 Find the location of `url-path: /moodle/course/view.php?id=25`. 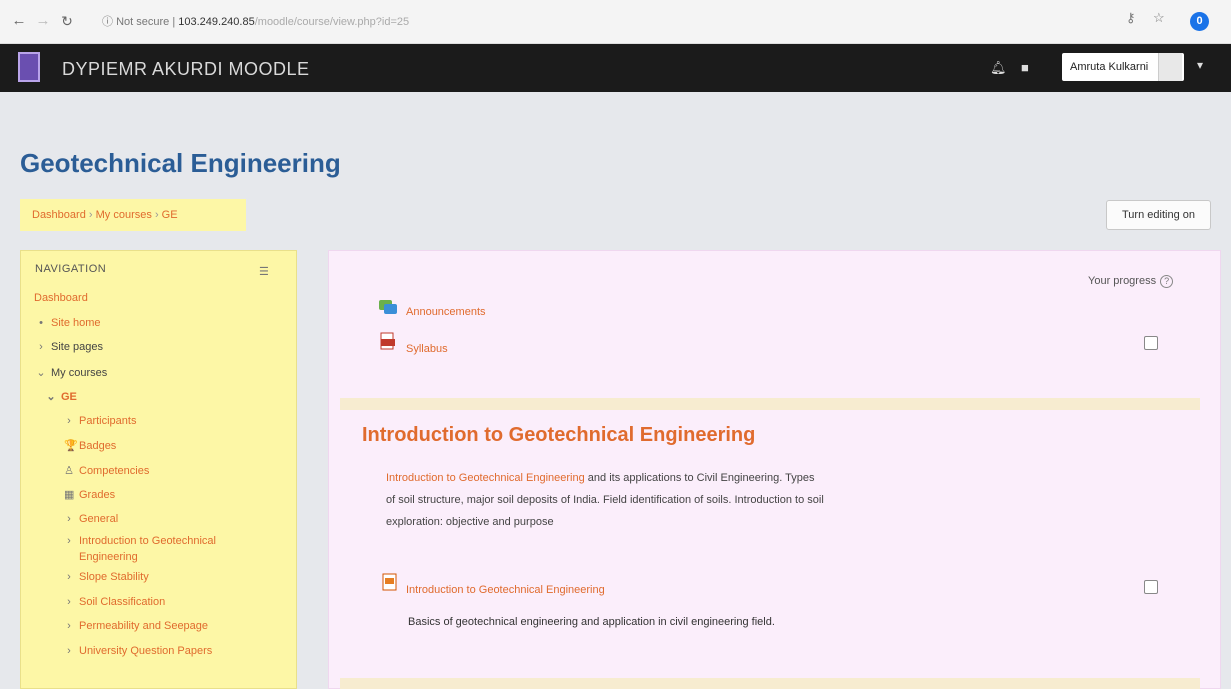

url-path: /moodle/course/view.php?id=25 is located at coordinates (332, 22).